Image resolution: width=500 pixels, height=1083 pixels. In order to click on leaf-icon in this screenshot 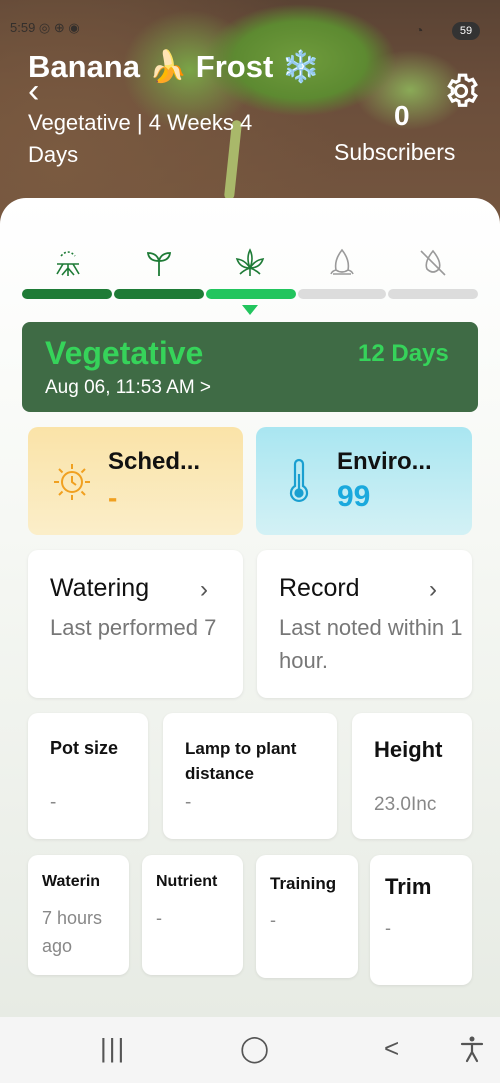, I will do `click(250, 263)`.